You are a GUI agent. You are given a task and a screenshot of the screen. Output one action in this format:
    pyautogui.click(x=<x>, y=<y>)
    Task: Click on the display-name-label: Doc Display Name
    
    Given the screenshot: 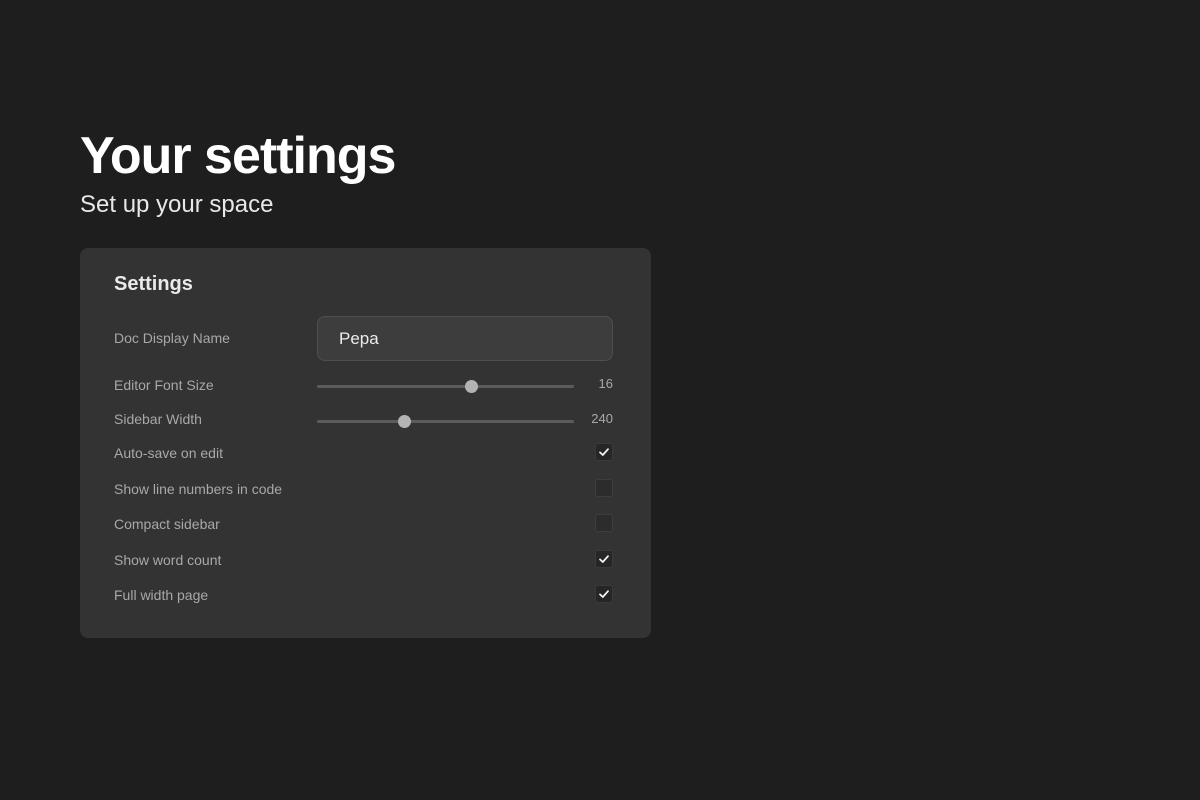 What is the action you would take?
    pyautogui.click(x=172, y=338)
    